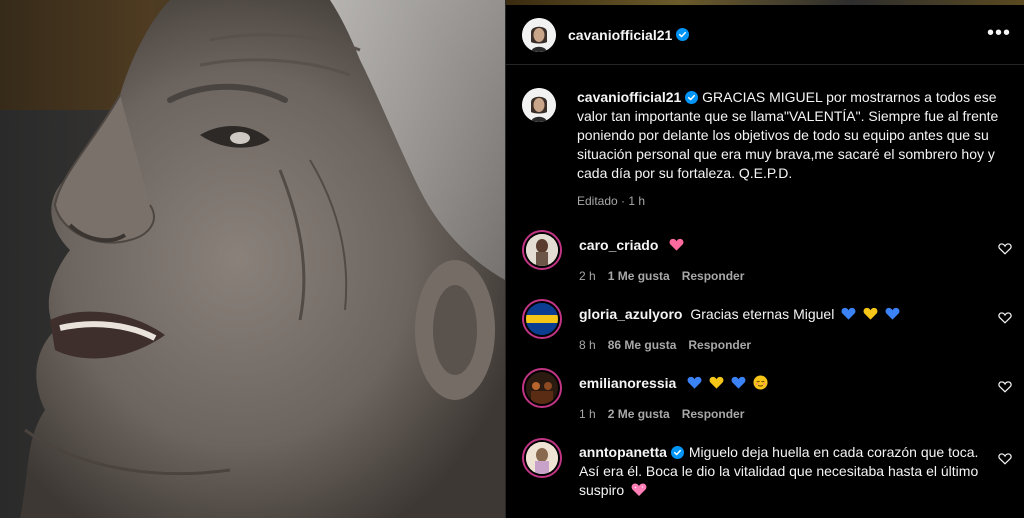 The width and height of the screenshot is (1024, 518). I want to click on author-avatar, so click(539, 34).